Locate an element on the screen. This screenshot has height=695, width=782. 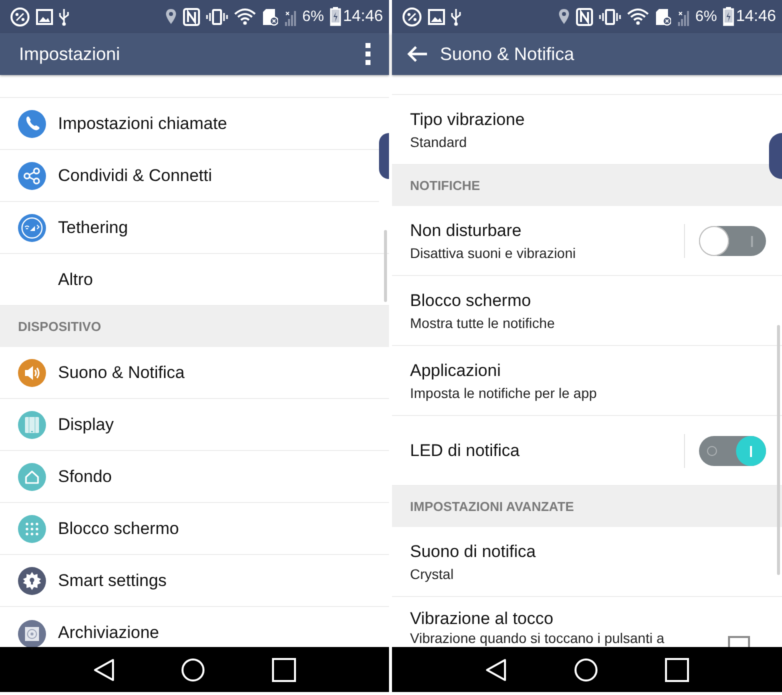
row-subtitle: Vibrazione quando si toccano i pulsanti a is located at coordinates (538, 638).